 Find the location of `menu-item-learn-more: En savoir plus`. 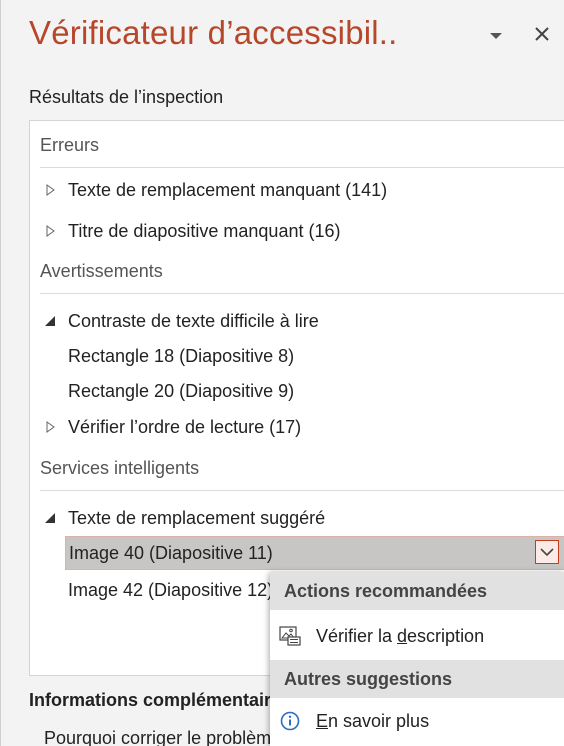

menu-item-learn-more: En savoir plus is located at coordinates (417, 721).